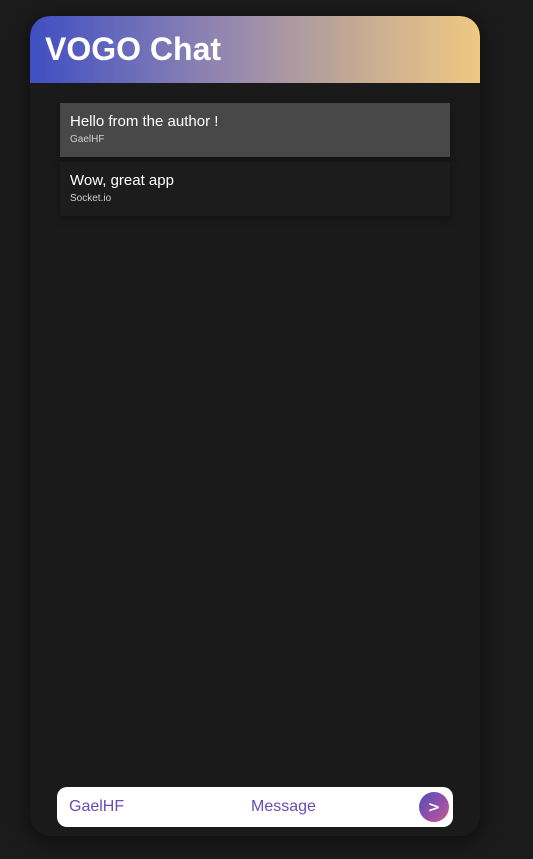  I want to click on message-text: Wow, great app, so click(122, 180).